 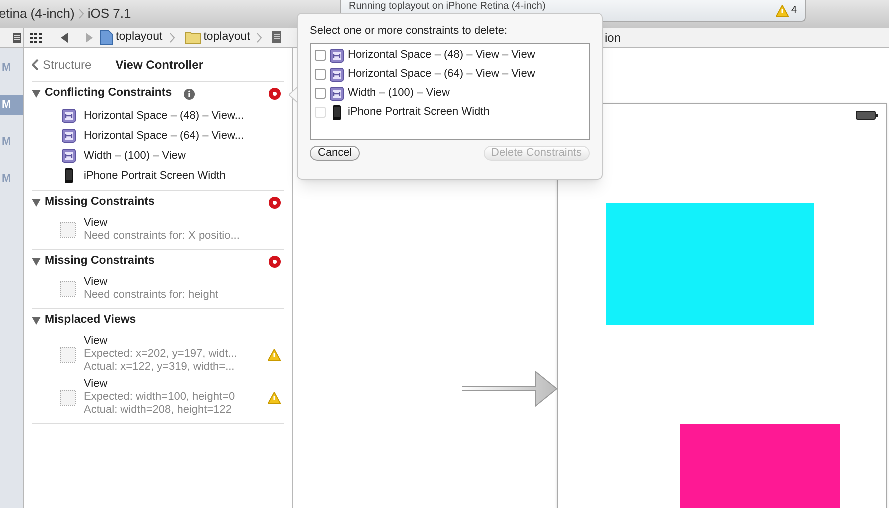 What do you see at coordinates (447, 6) in the screenshot?
I see `activity-status: Running toplayout on iPhone Retina (4-inch)` at bounding box center [447, 6].